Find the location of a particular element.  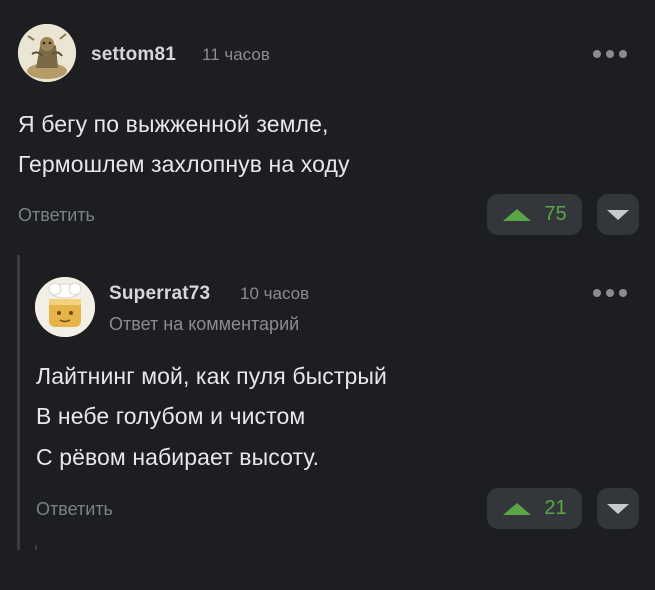

vote-count: 21 is located at coordinates (555, 508).